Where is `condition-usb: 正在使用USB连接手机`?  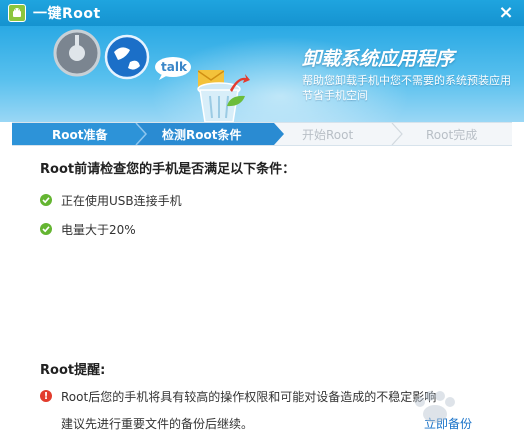 condition-usb: 正在使用USB连接手机 is located at coordinates (111, 200).